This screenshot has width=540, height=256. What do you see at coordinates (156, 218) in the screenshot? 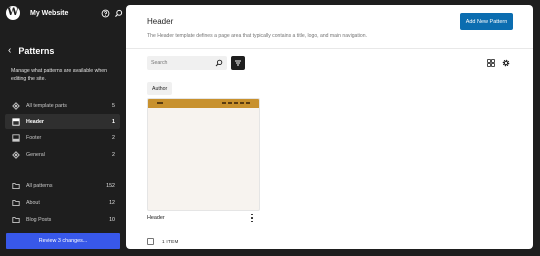
I see `pattern-title: Header` at bounding box center [156, 218].